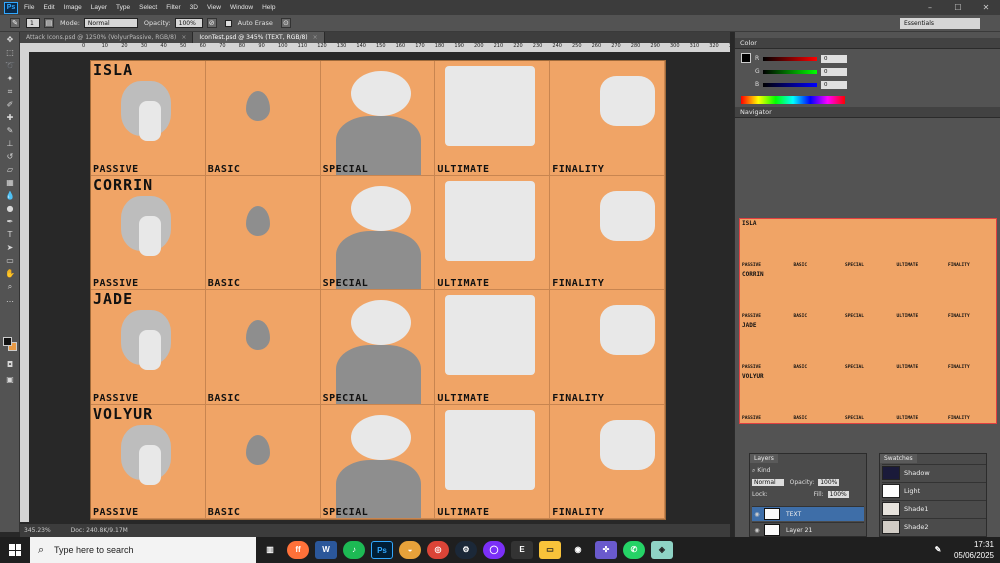 The width and height of the screenshot is (1000, 563). I want to click on blue-slider-row: B 0, so click(801, 84).